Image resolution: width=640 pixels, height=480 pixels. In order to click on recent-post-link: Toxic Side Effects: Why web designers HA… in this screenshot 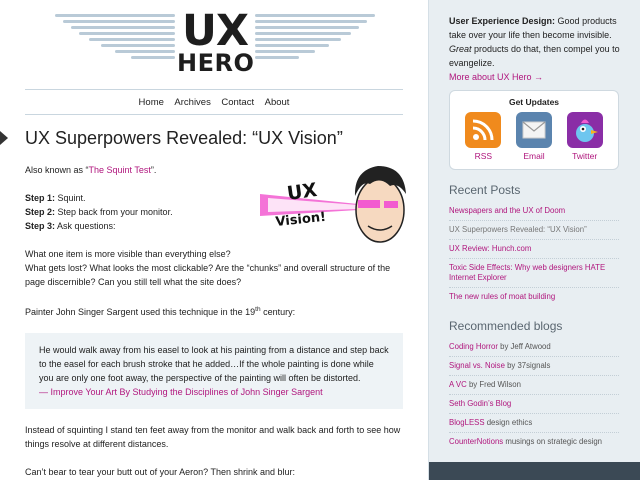, I will do `click(527, 272)`.